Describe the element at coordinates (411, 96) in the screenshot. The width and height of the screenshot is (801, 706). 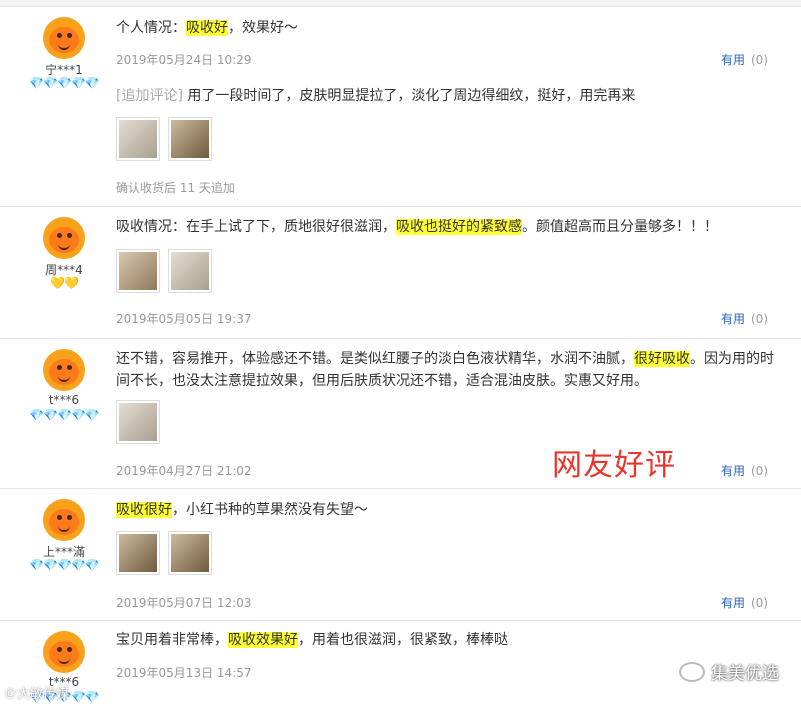
I see `append-text: 用了一段时间了，皮肤明显提拉了，淡化了周边得细纹，挺好，用完再来` at that location.